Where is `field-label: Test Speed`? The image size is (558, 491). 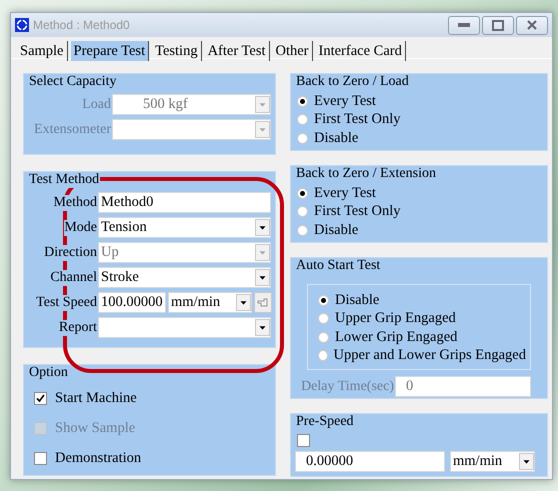 field-label: Test Speed is located at coordinates (67, 302).